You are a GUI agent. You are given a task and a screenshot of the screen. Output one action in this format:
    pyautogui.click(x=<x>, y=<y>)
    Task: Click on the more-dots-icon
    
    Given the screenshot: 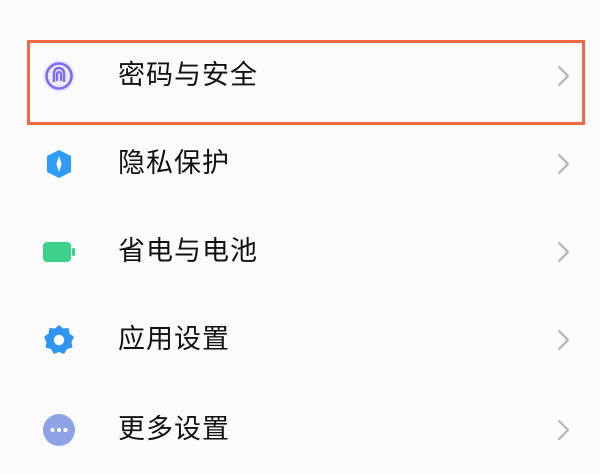 What is the action you would take?
    pyautogui.click(x=59, y=430)
    